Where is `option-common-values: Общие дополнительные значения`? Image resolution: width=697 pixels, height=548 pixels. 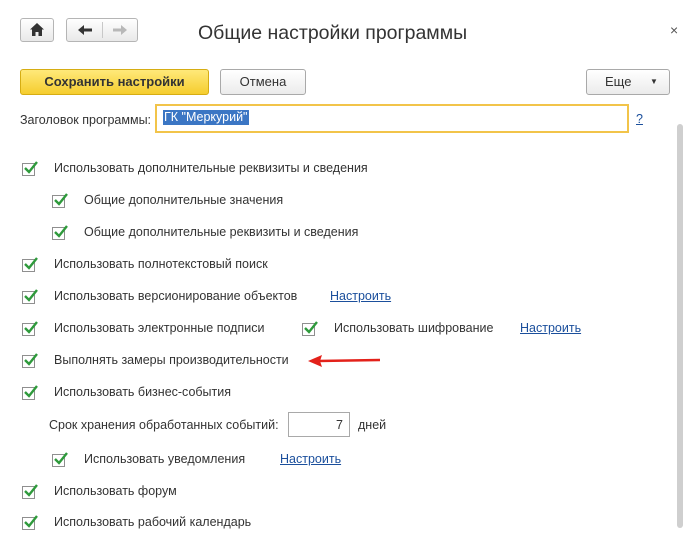 option-common-values: Общие дополнительные значения is located at coordinates (200, 201).